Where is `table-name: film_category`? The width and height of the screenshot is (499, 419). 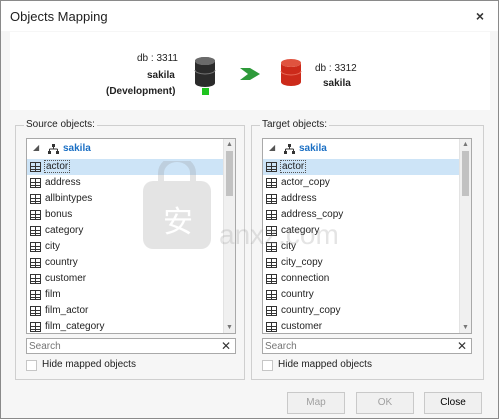
table-name: film_category is located at coordinates (75, 326).